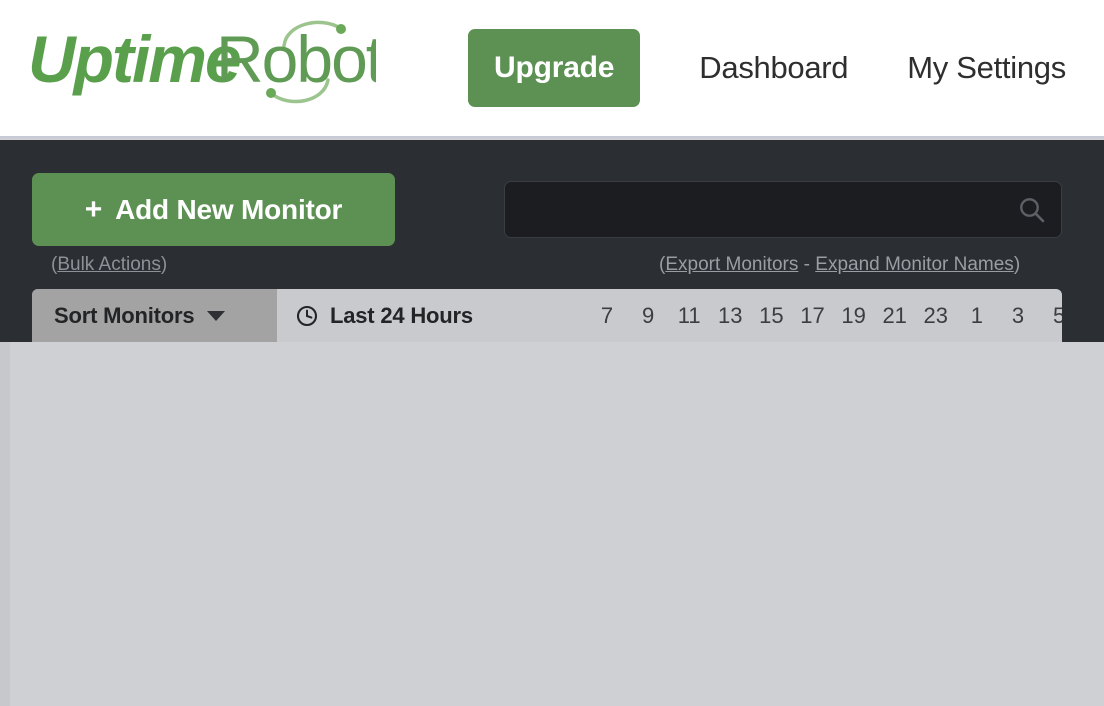 The height and width of the screenshot is (706, 1104). I want to click on plus-icon: +, so click(93, 209).